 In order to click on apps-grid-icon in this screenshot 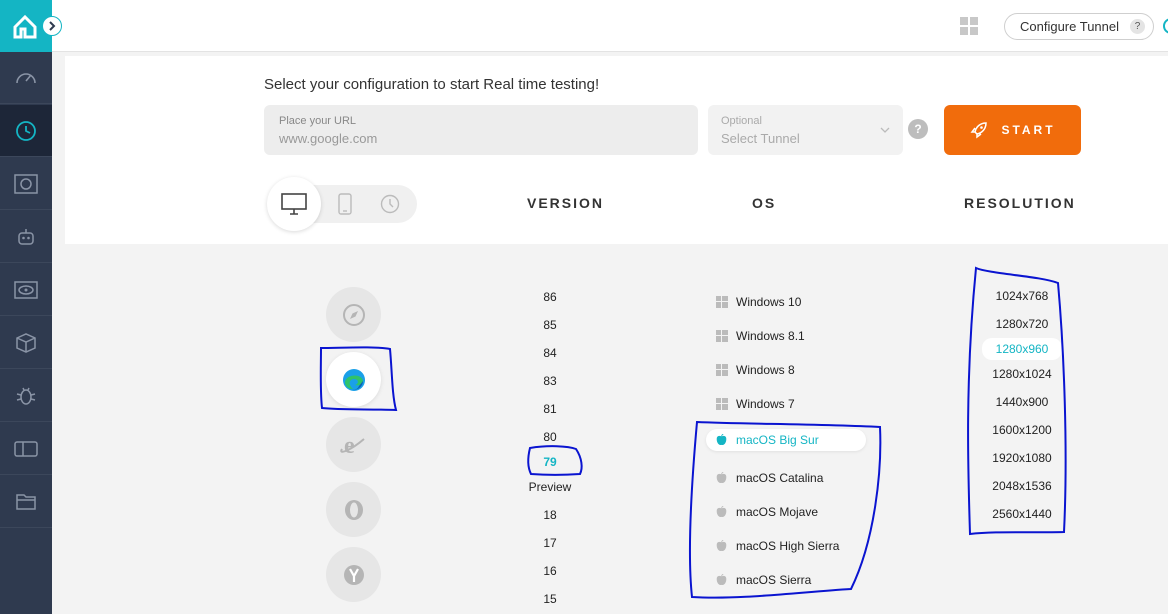, I will do `click(969, 26)`.